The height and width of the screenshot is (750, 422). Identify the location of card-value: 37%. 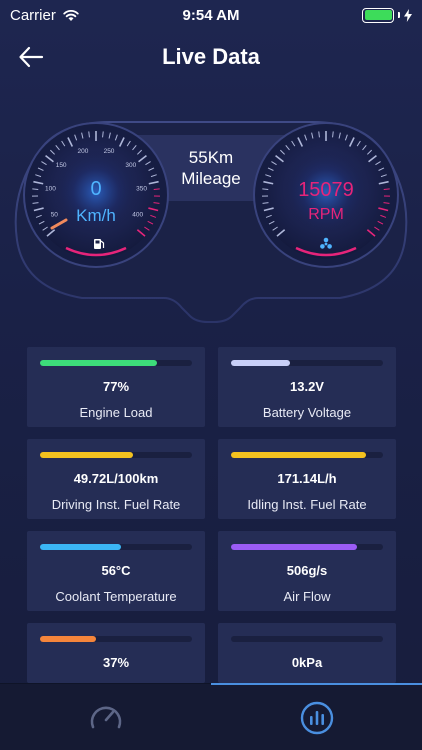
(116, 662).